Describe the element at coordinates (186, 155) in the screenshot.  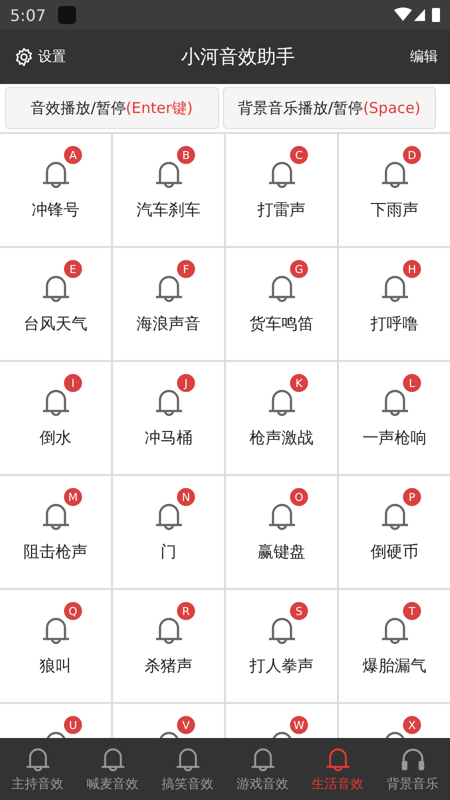
I see `key-badge: B` at that location.